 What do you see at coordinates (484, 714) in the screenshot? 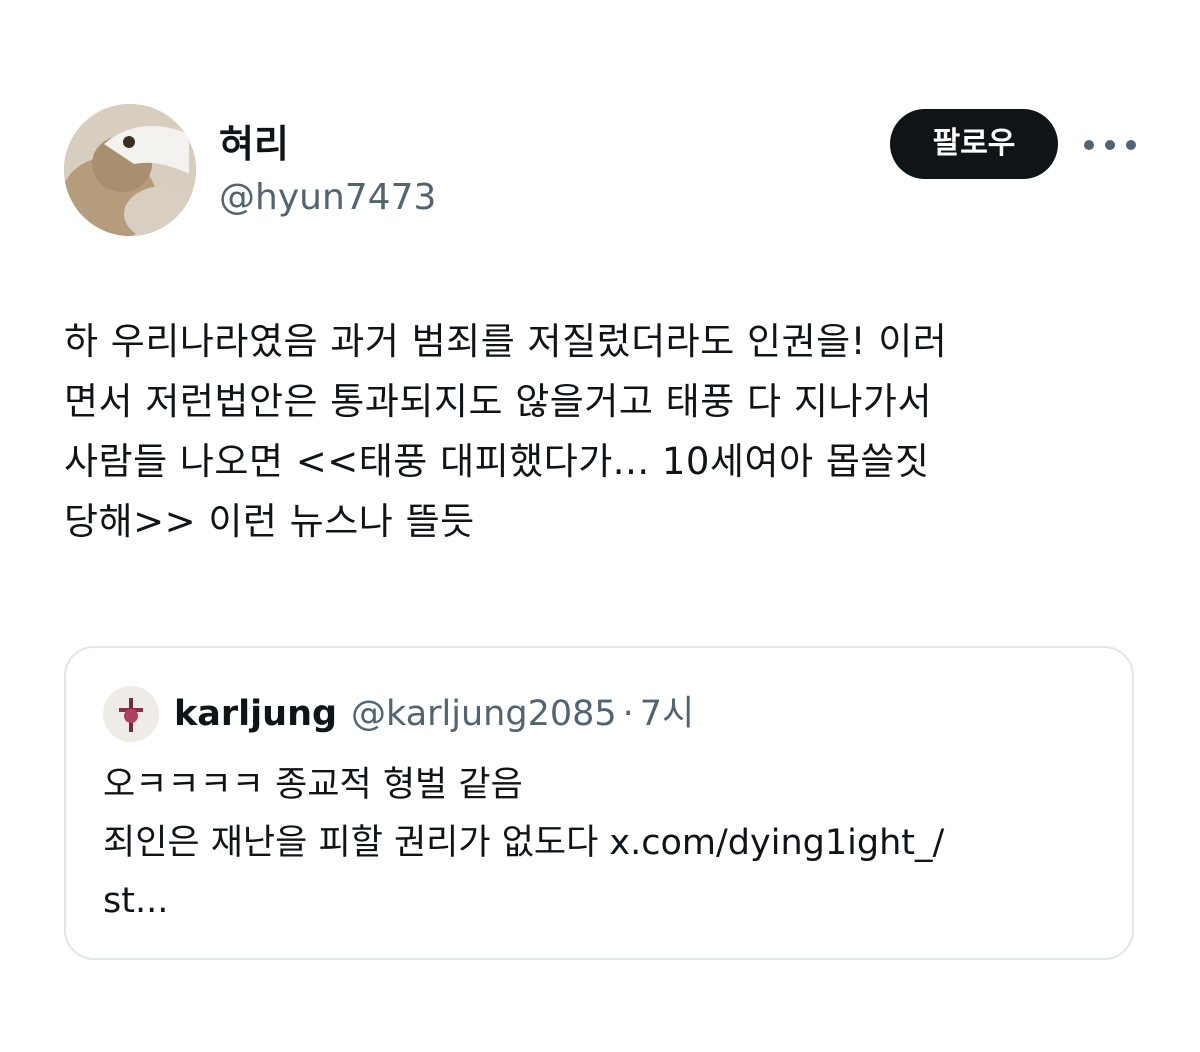
I see `quote-author-handle: @karljung2085` at bounding box center [484, 714].